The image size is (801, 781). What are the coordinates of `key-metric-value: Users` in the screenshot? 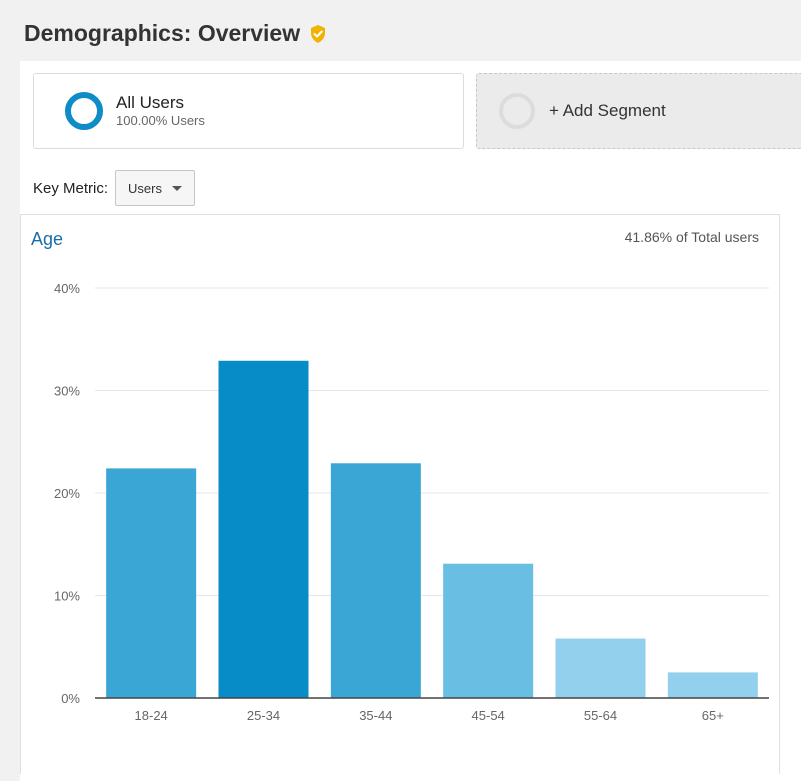 It's located at (145, 188).